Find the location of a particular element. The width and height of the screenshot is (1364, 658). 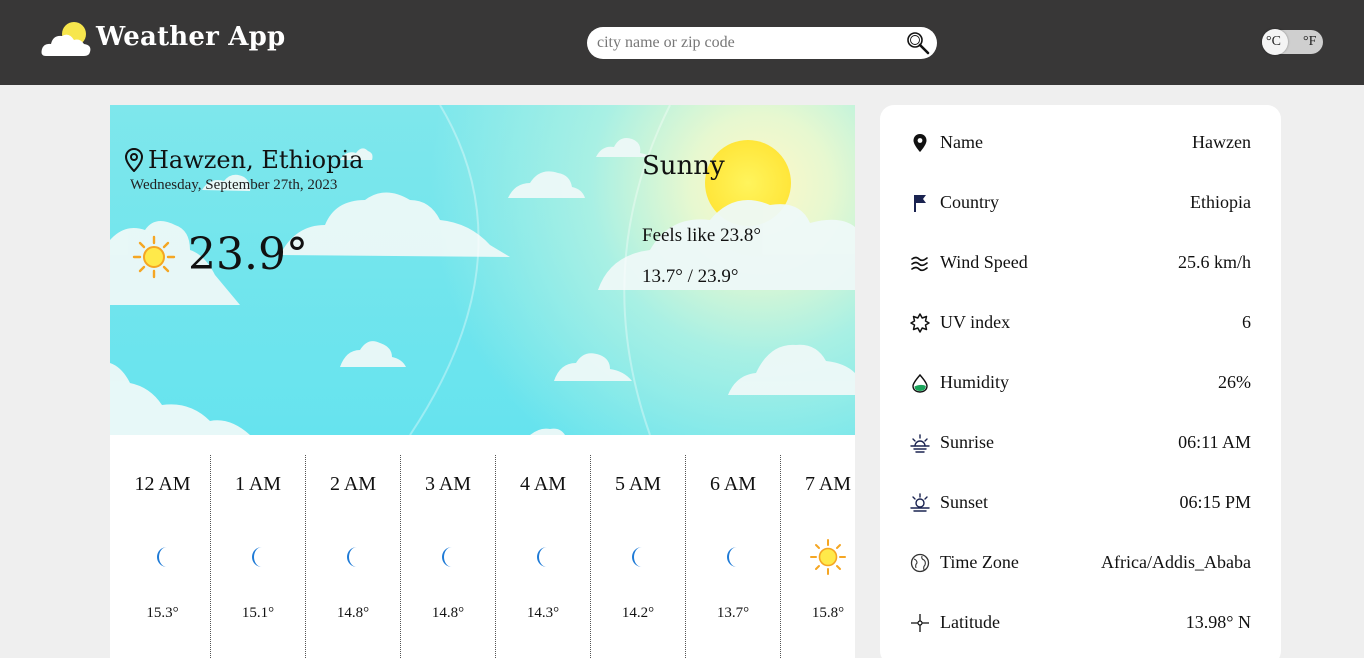

pin-icon is located at coordinates (920, 143).